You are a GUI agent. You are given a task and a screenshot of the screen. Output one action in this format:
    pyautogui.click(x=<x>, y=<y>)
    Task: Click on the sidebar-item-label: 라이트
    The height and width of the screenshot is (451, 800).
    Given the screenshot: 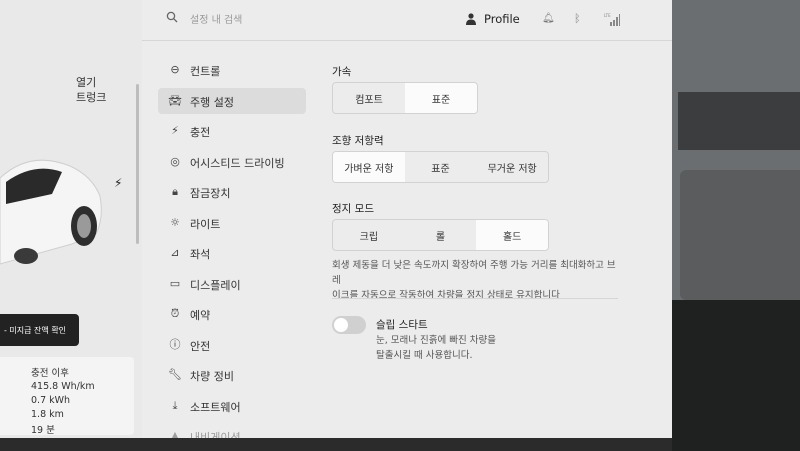 What is the action you would take?
    pyautogui.click(x=205, y=224)
    